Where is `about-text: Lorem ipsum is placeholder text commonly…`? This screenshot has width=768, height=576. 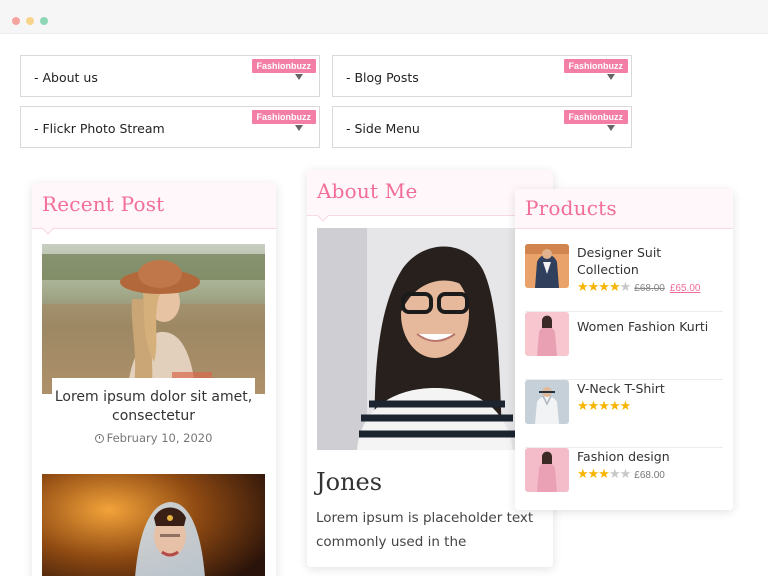
about-text: Lorem ipsum is placeholder text commonly… is located at coordinates (425, 530).